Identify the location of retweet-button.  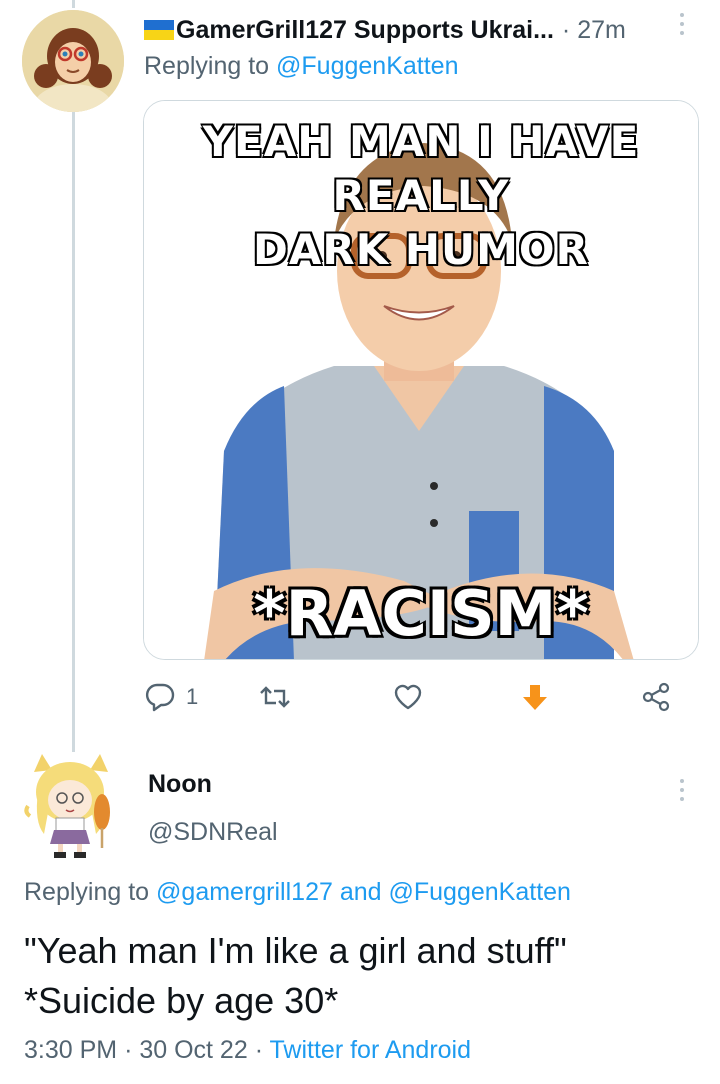
(275, 697).